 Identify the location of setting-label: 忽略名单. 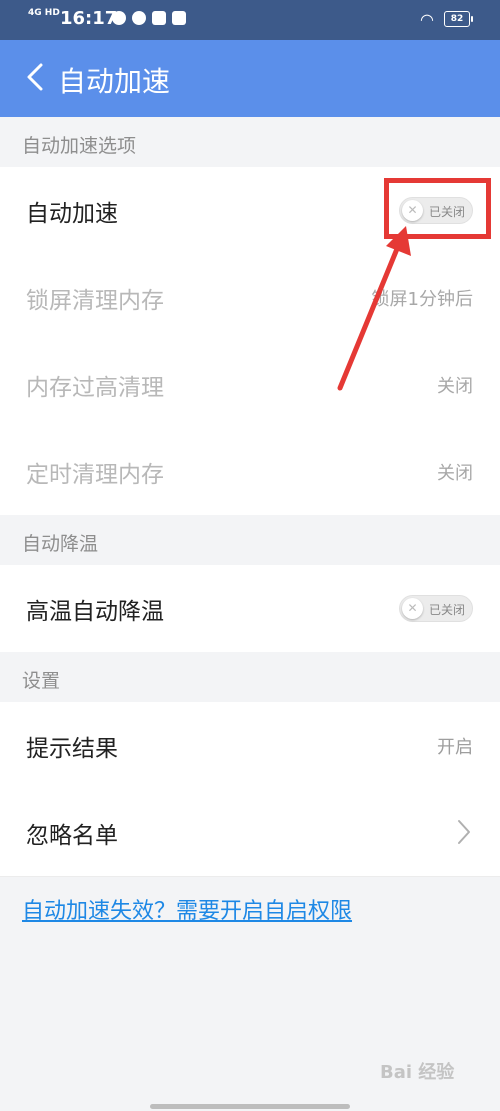
(72, 836).